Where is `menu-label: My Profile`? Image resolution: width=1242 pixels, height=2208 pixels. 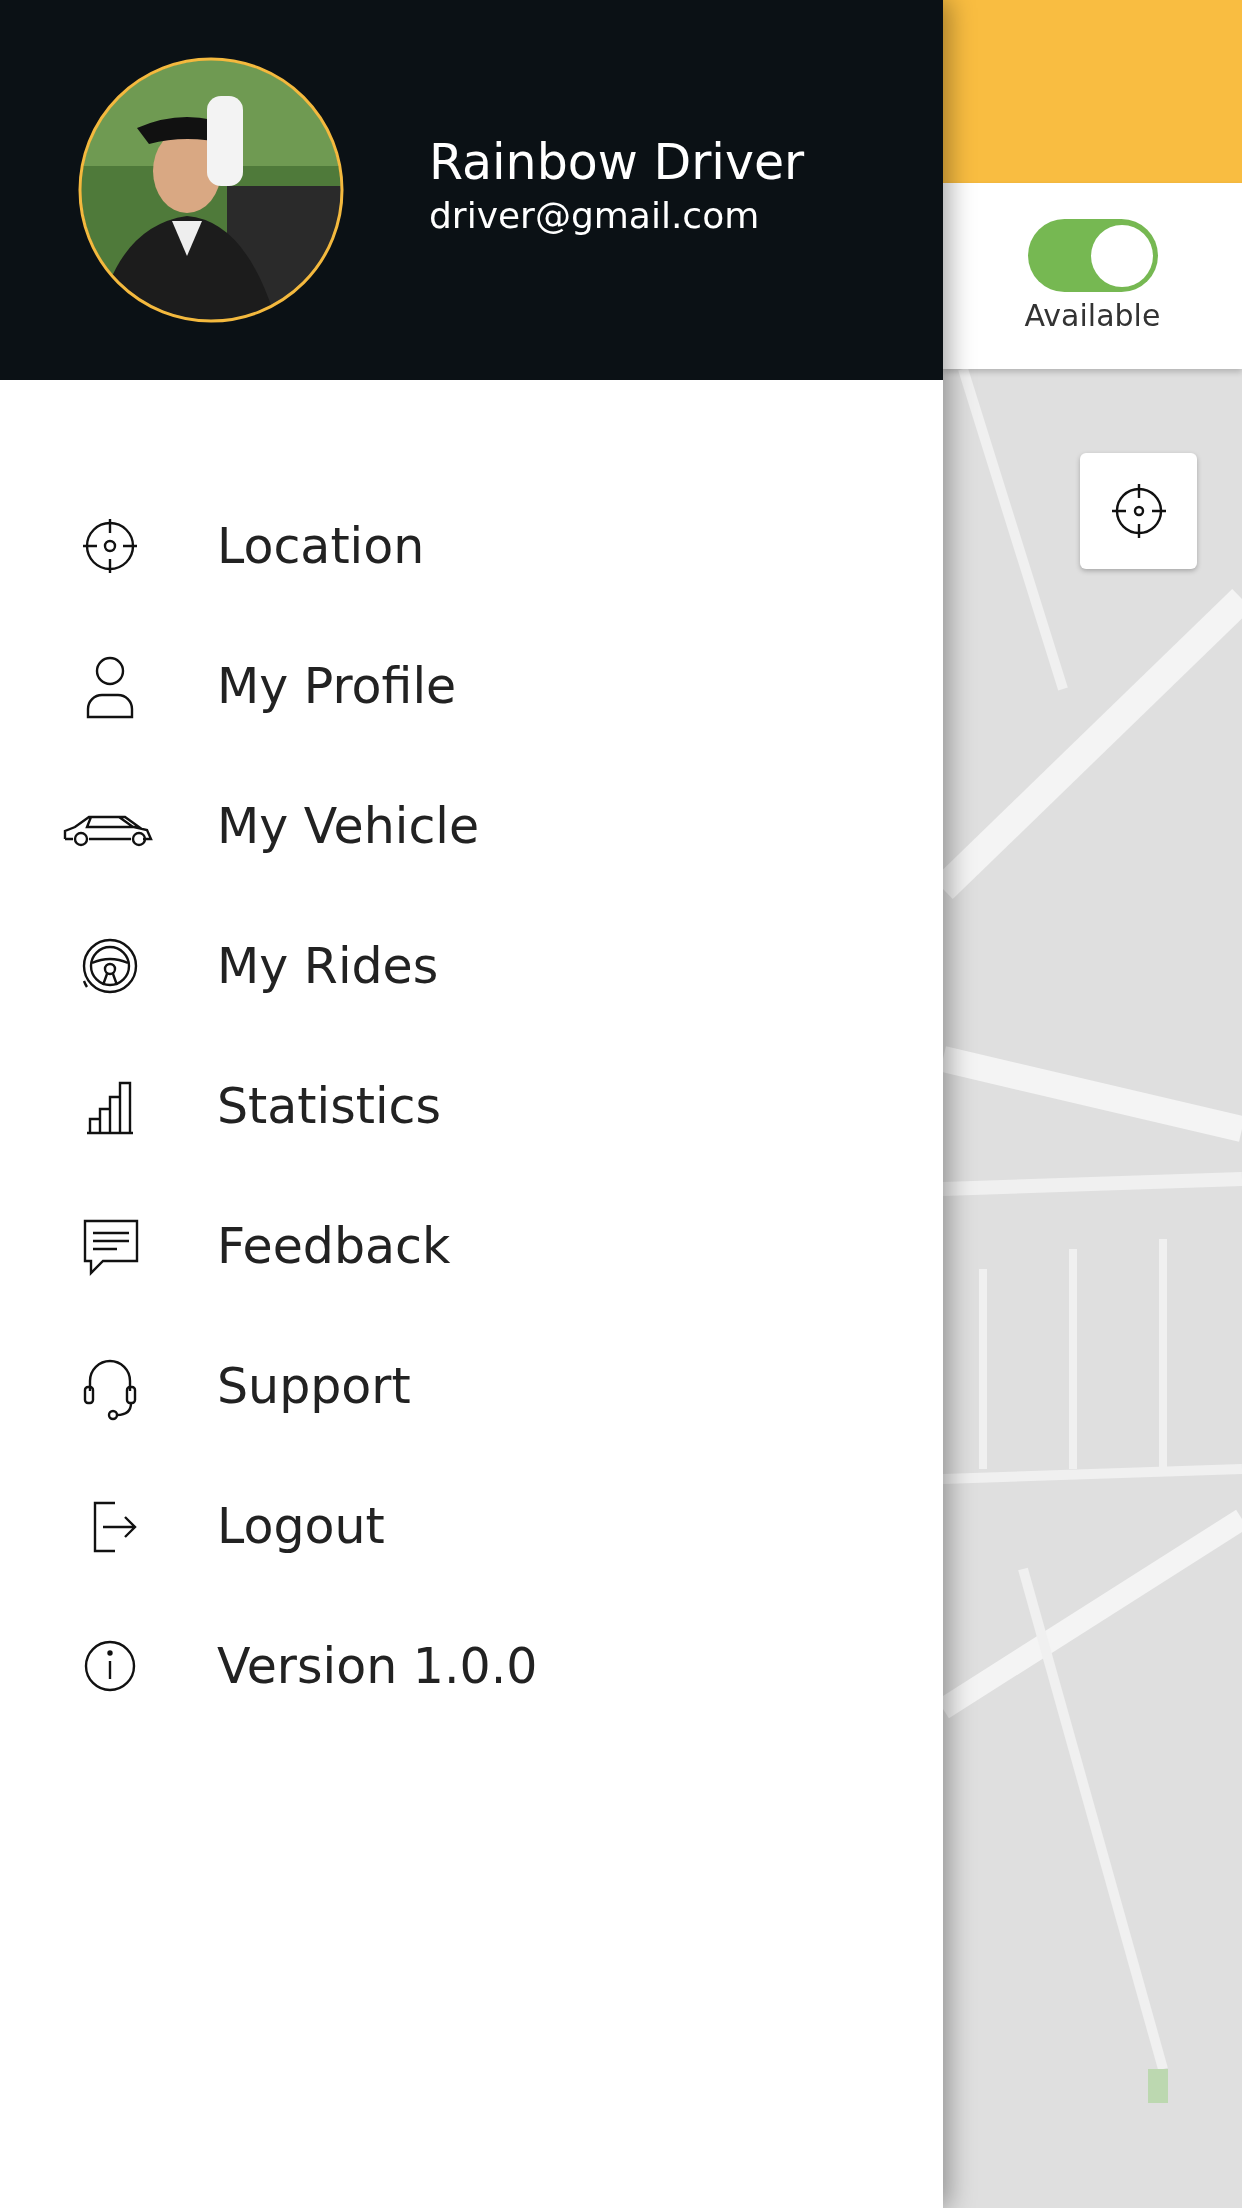
menu-label: My Profile is located at coordinates (337, 686).